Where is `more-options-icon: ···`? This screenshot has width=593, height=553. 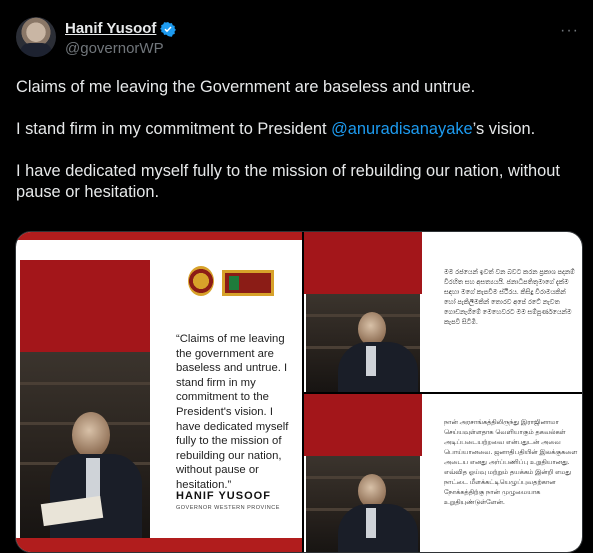 more-options-icon: ··· is located at coordinates (569, 31).